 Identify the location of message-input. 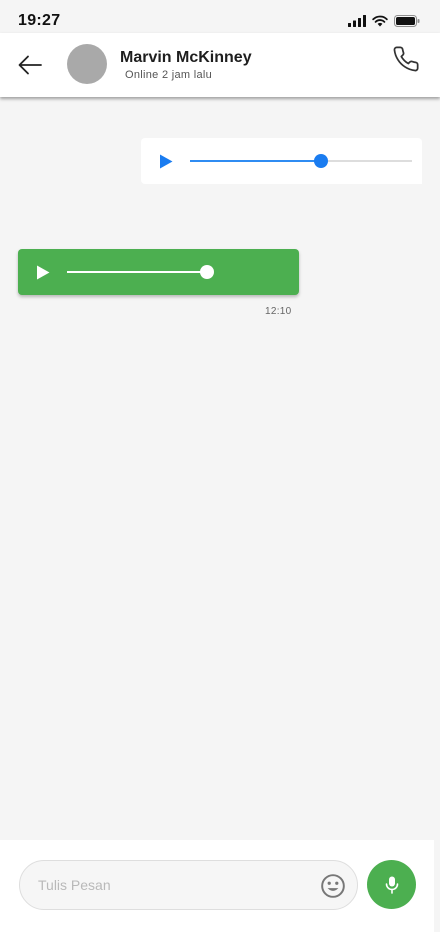
(178, 885).